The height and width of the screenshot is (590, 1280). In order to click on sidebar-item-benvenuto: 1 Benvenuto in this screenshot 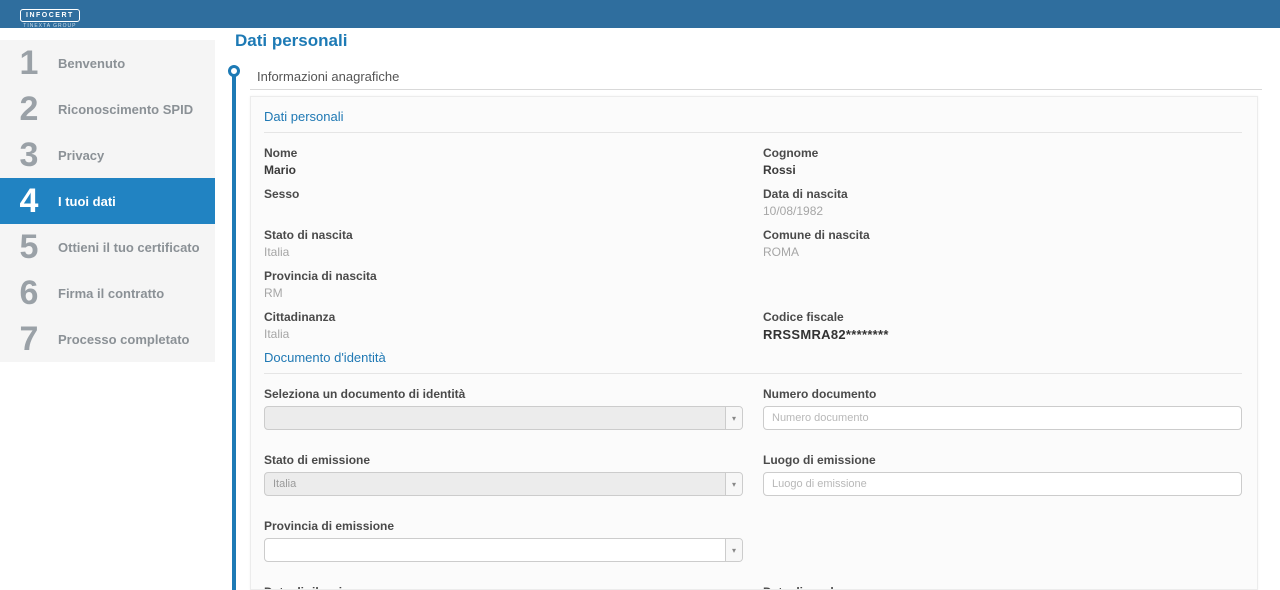, I will do `click(107, 63)`.